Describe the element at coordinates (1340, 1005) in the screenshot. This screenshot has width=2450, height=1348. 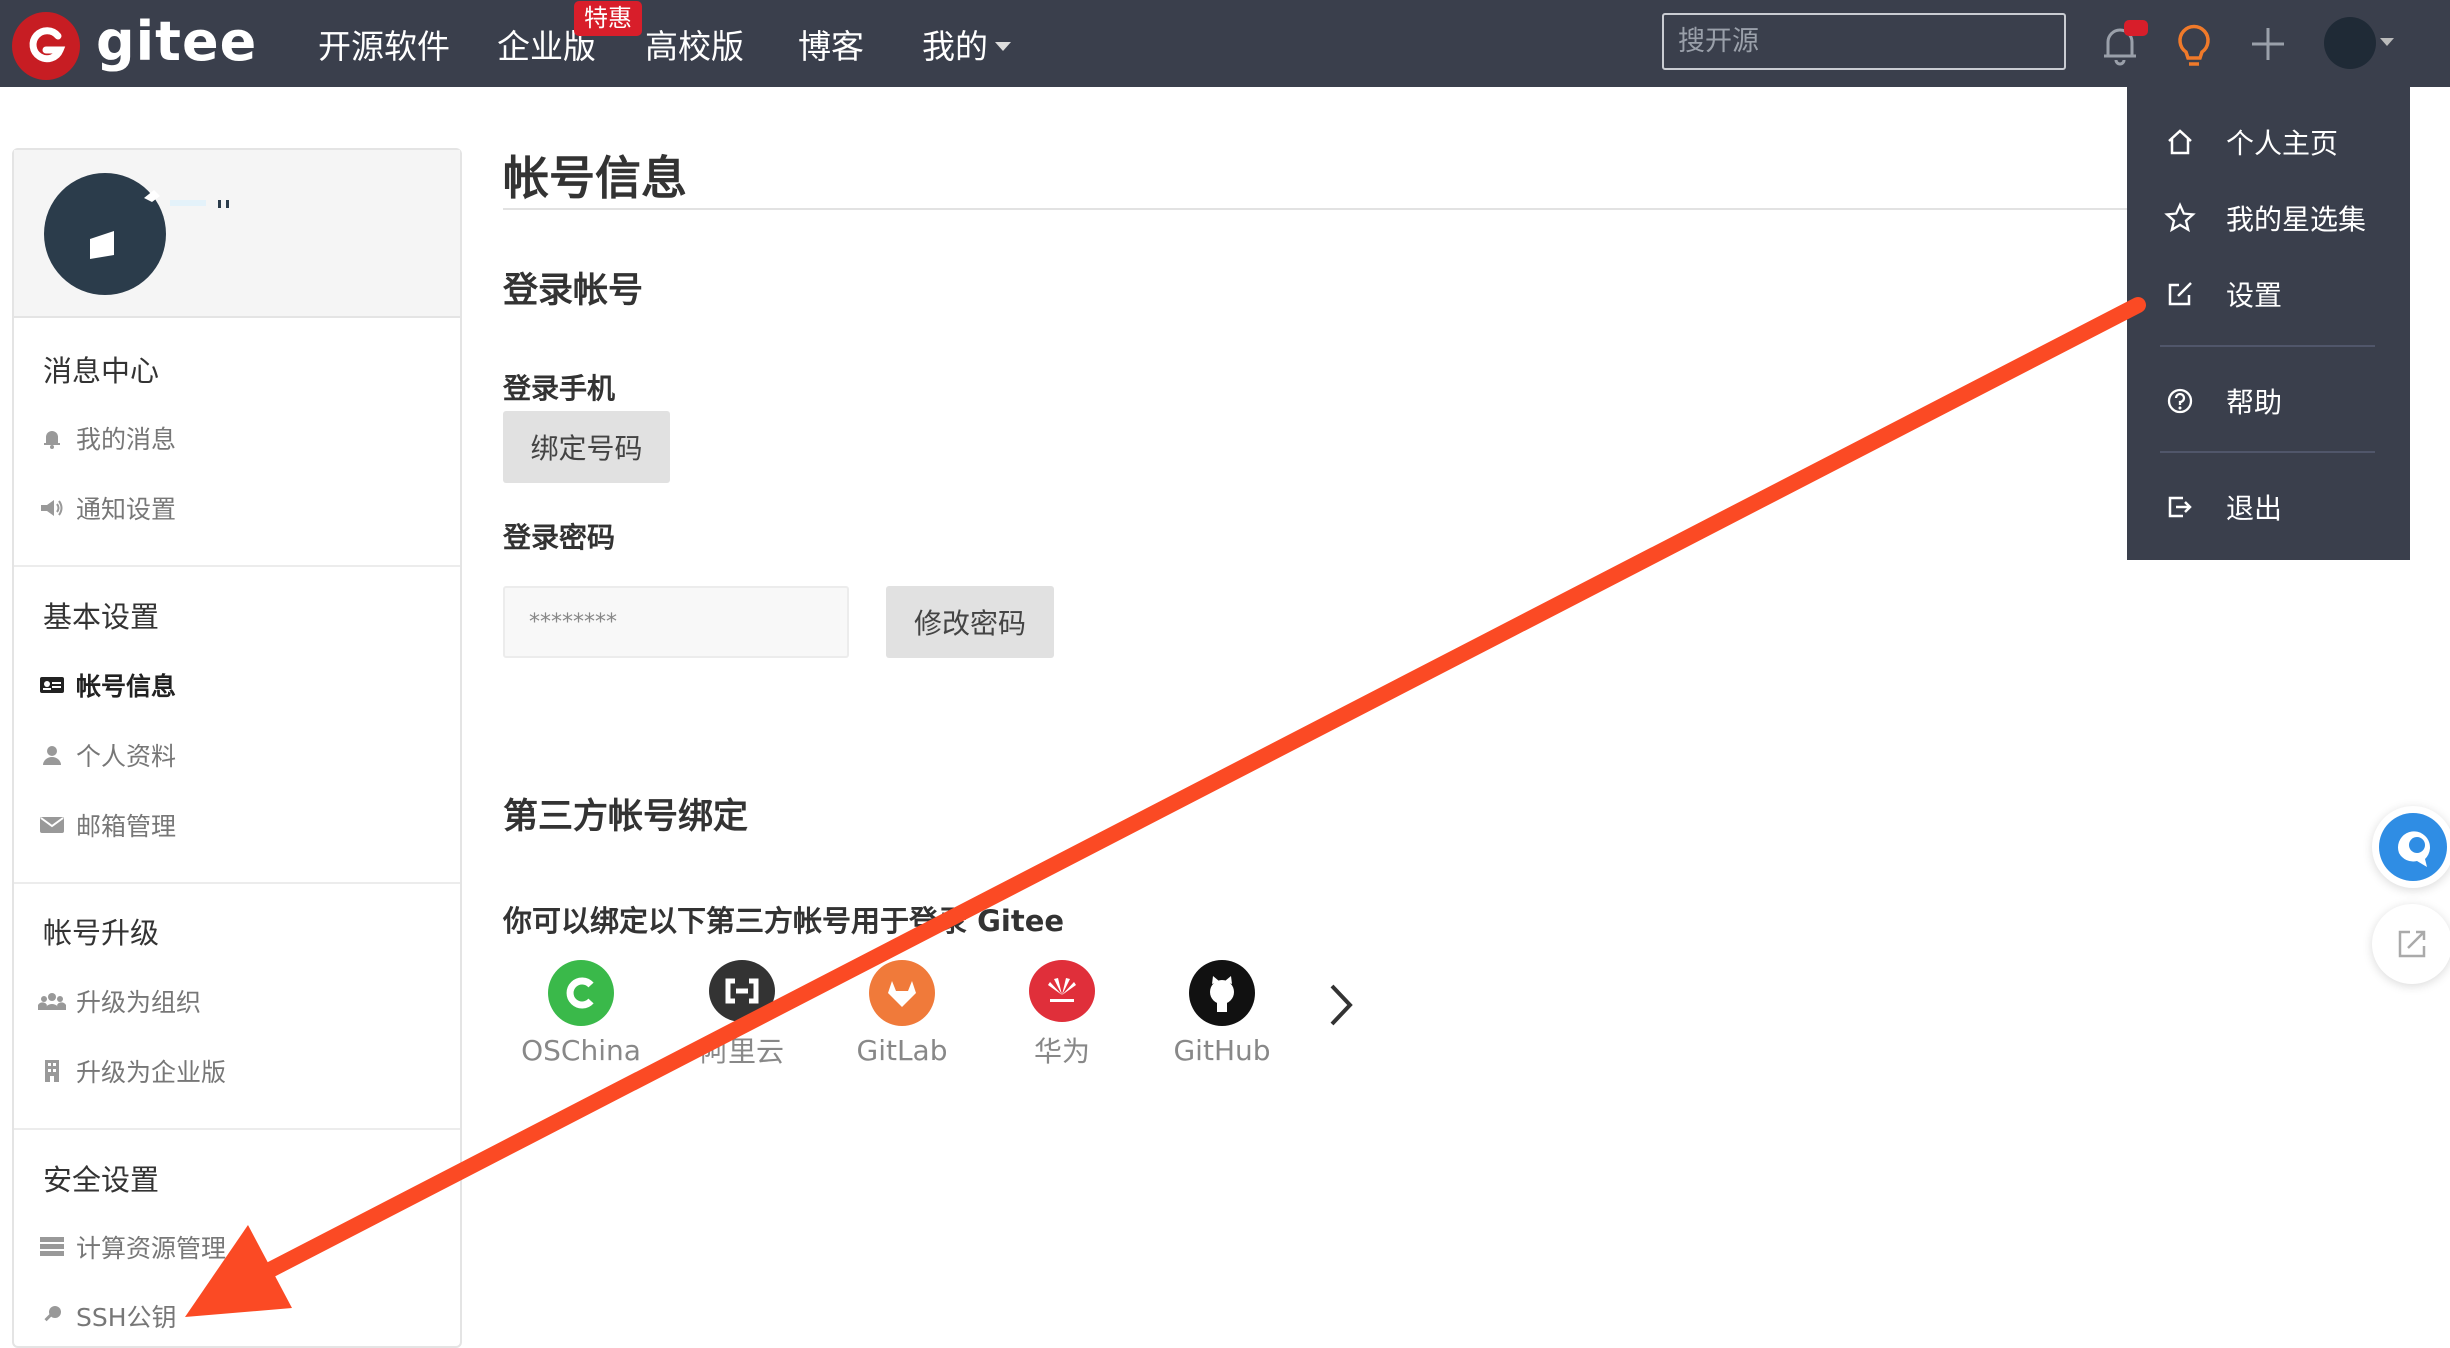
I see `chevron-right-icon` at that location.